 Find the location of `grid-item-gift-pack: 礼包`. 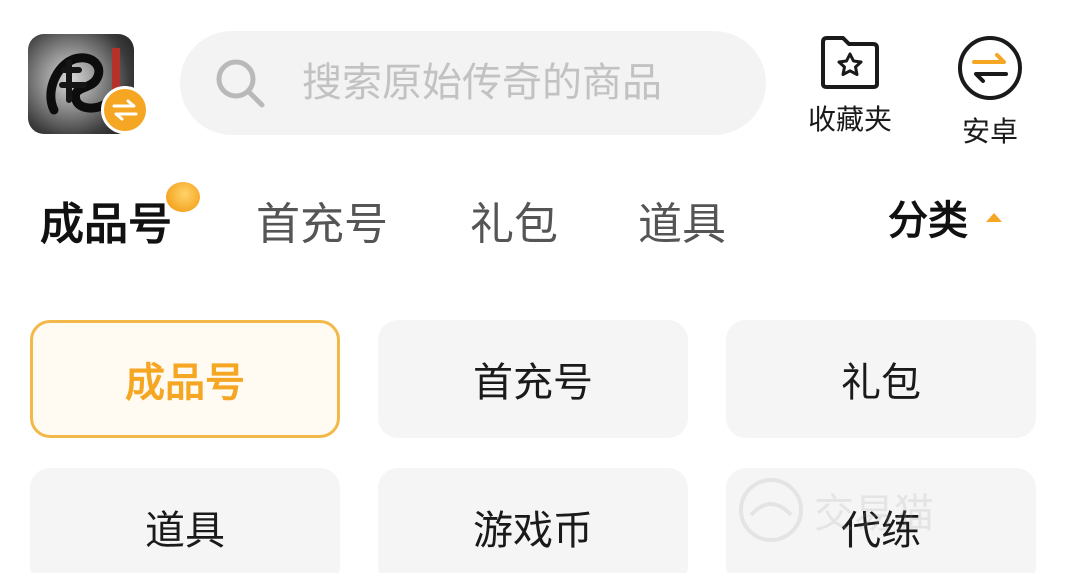

grid-item-gift-pack: 礼包 is located at coordinates (881, 379).